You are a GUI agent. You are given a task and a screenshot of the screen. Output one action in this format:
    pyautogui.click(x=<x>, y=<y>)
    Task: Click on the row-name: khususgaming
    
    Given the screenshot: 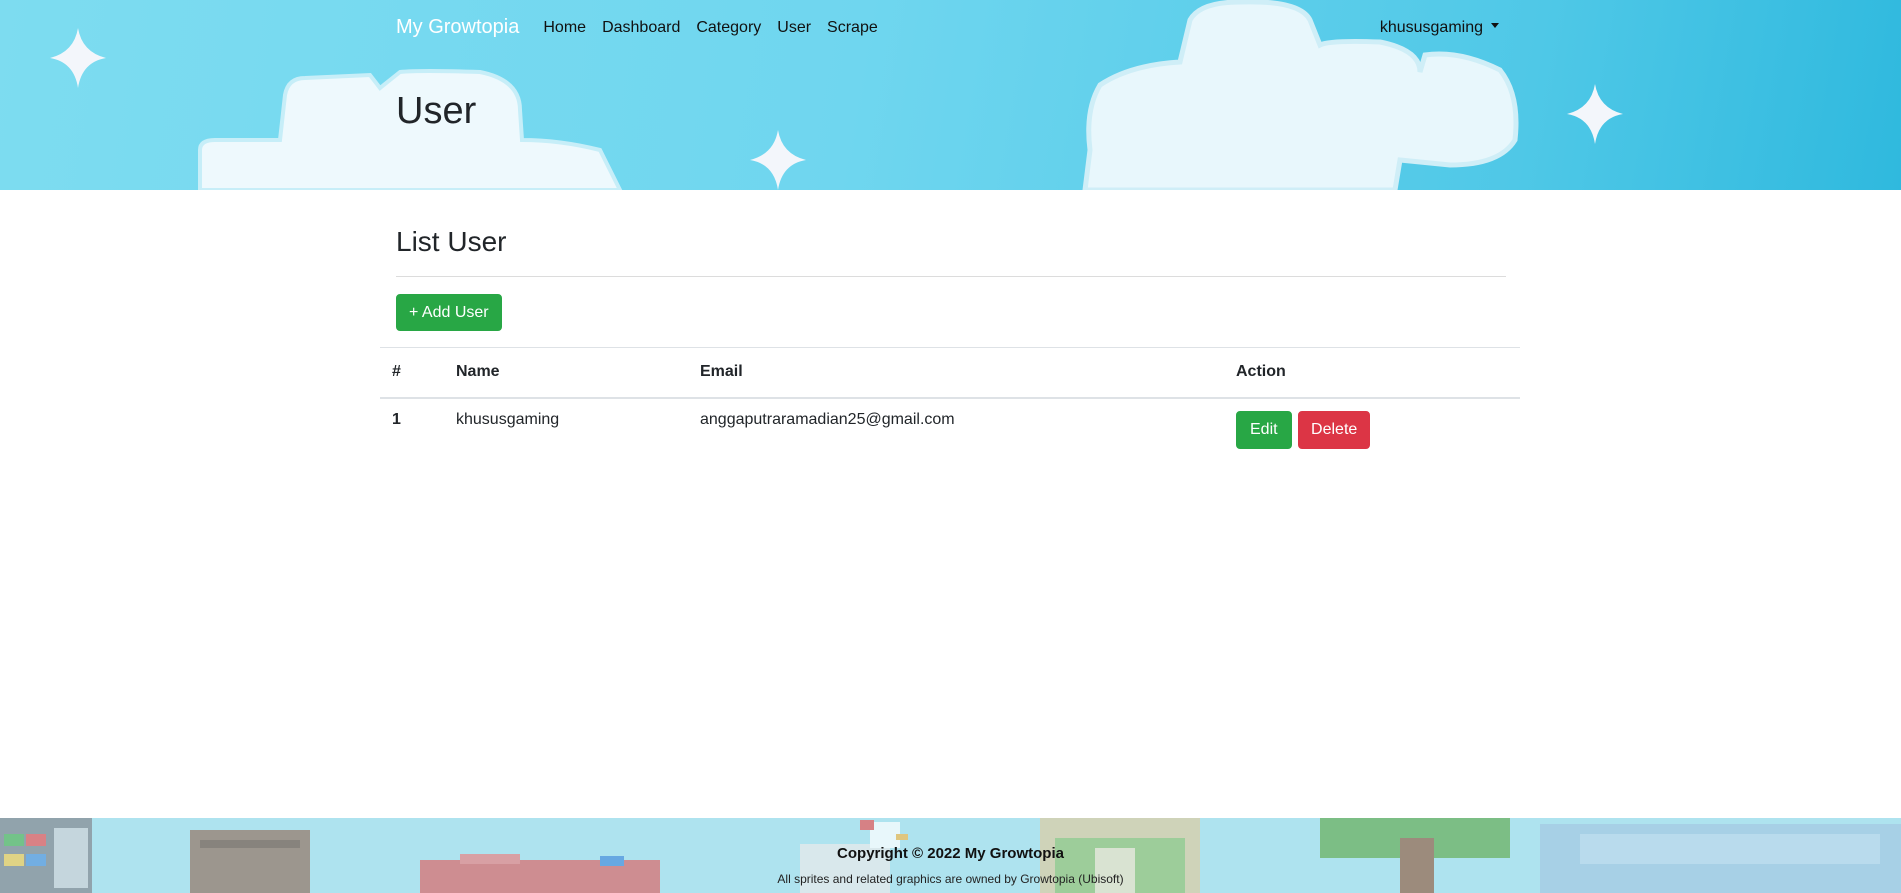 What is the action you would take?
    pyautogui.click(x=508, y=419)
    